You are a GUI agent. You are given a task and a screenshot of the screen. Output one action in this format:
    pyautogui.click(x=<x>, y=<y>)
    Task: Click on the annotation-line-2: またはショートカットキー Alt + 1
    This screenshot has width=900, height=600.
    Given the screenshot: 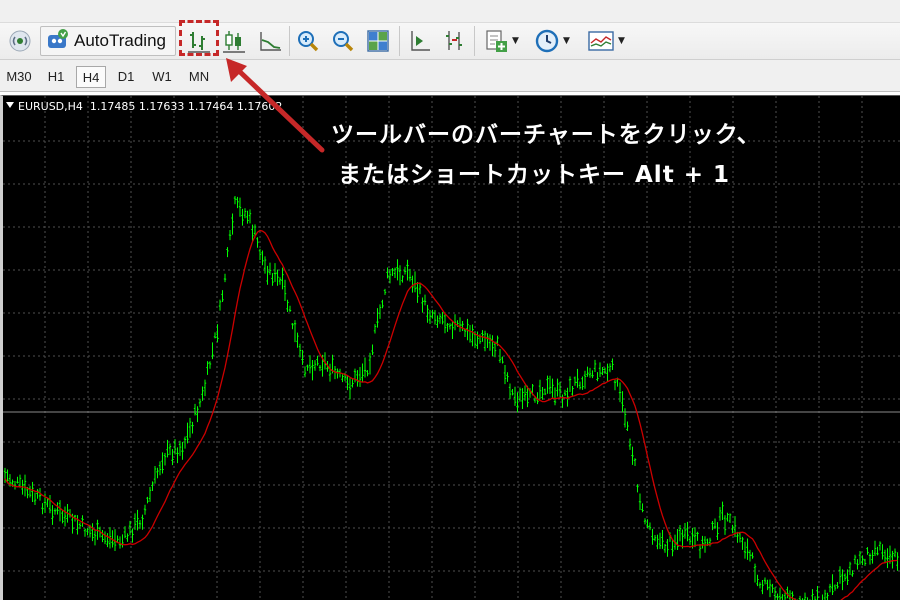 What is the action you would take?
    pyautogui.click(x=534, y=175)
    